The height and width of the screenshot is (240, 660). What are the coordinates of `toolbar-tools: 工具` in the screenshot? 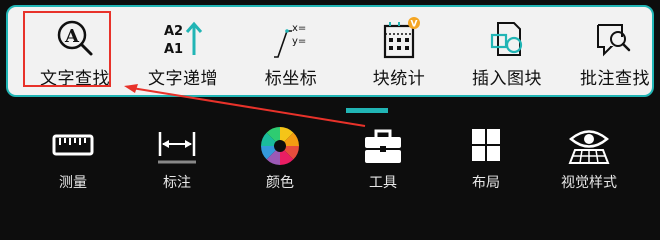 It's located at (383, 160).